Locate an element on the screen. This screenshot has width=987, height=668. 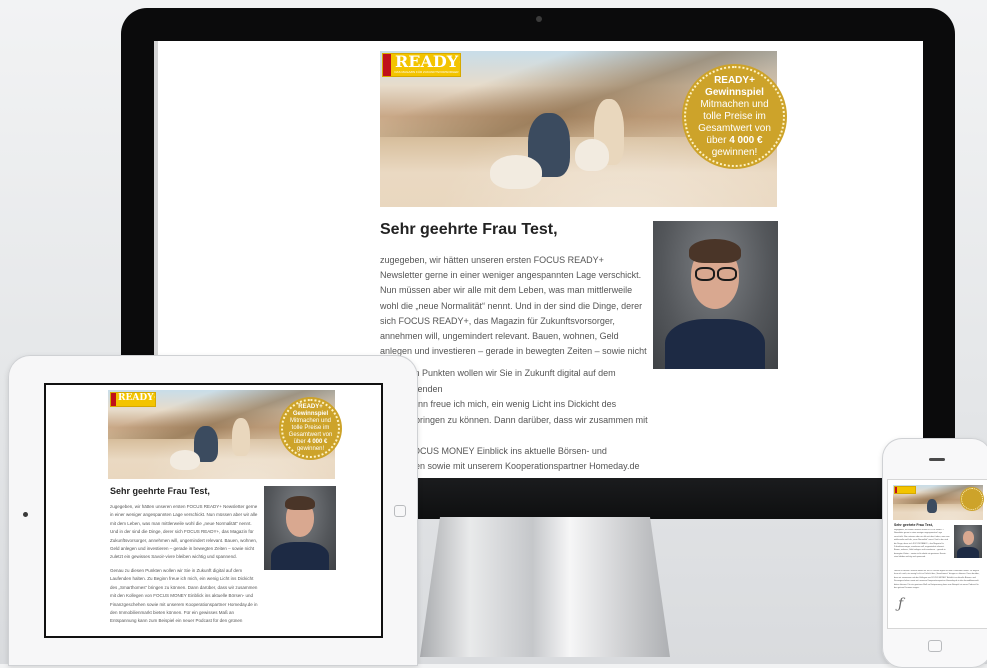
camera-icon is located at coordinates (25, 514).